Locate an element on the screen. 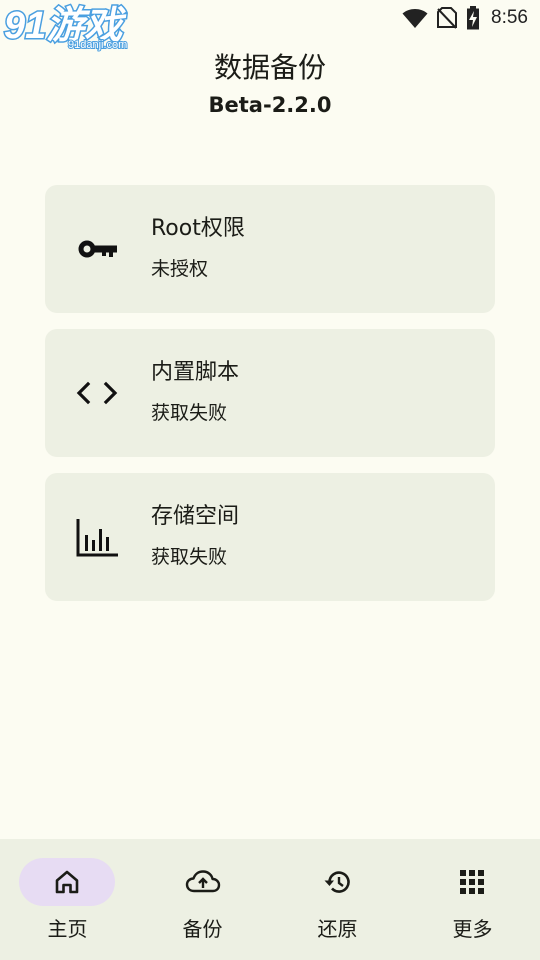  watermark-logo: 91游戏 91danji.com is located at coordinates (66, 28).